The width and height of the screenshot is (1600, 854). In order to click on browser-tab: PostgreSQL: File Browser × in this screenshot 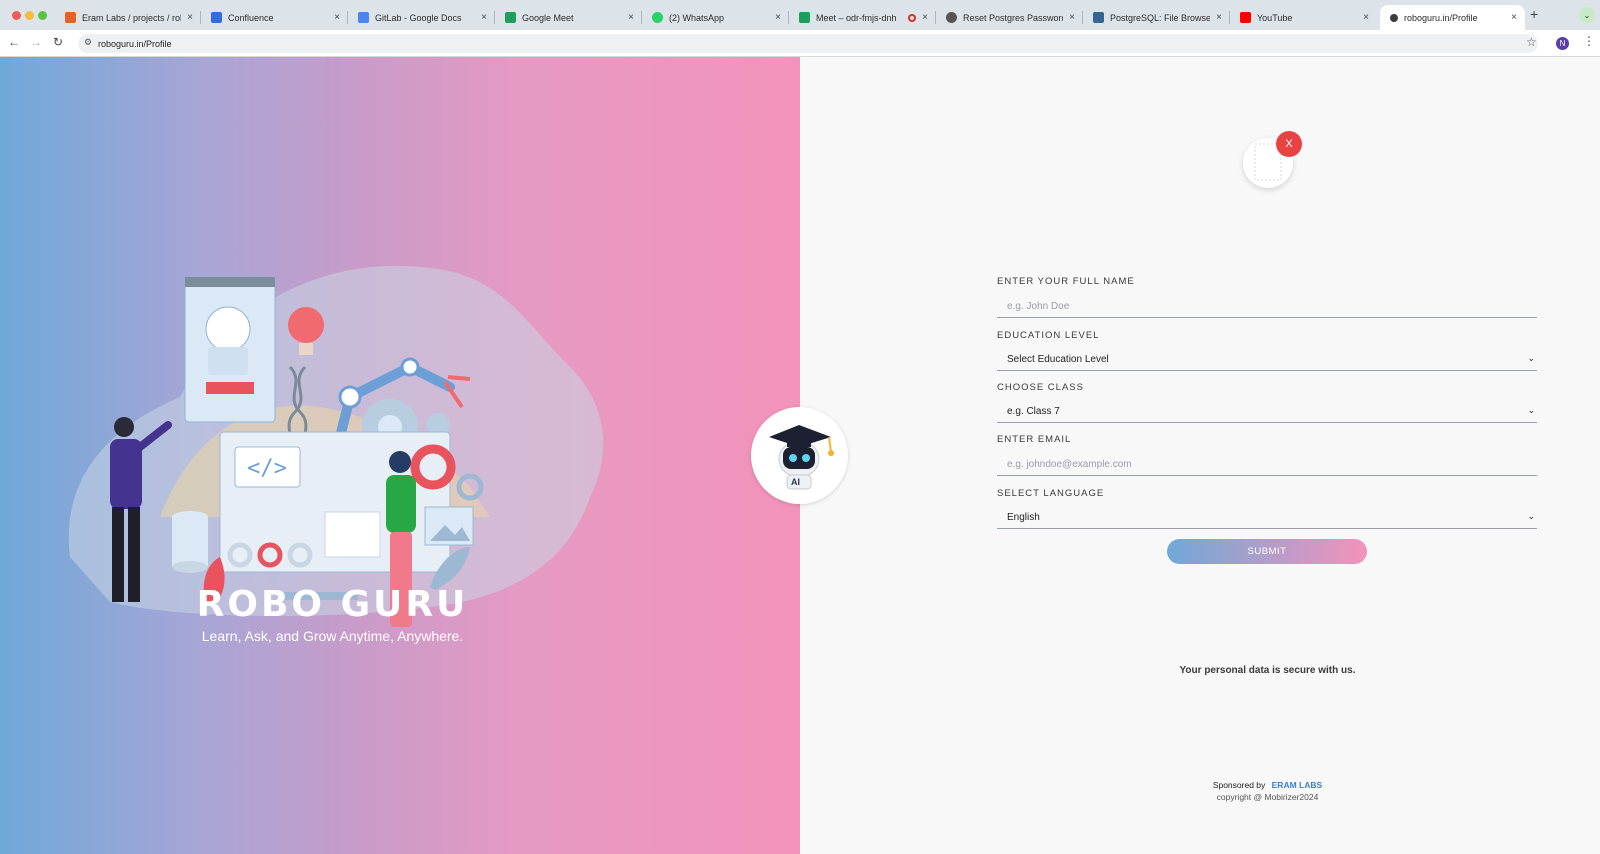, I will do `click(1156, 17)`.